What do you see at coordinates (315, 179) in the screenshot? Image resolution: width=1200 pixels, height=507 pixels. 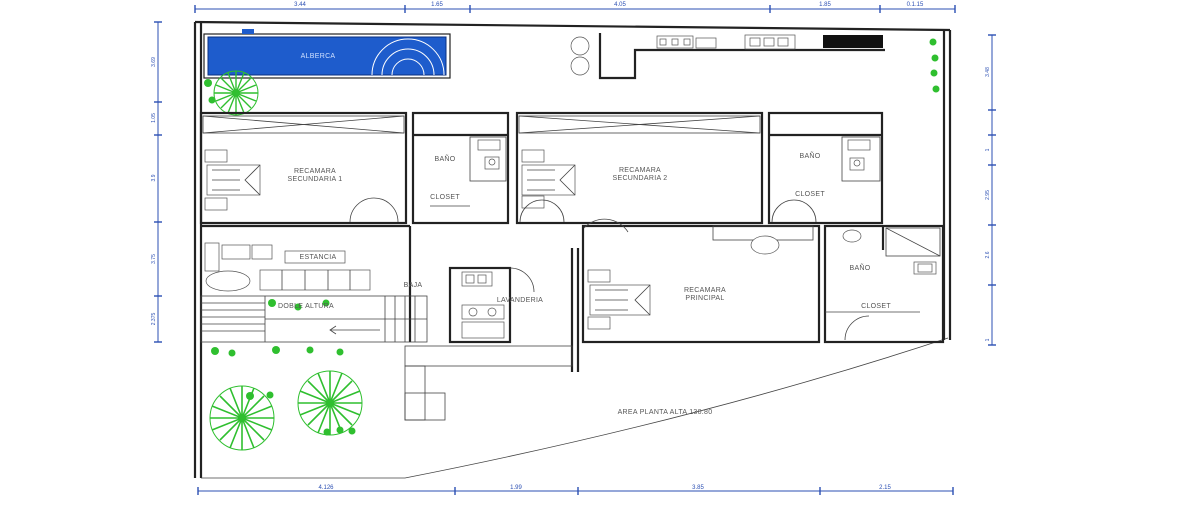 I see `bedroom-1-label-line2: SECUNDARIA 1` at bounding box center [315, 179].